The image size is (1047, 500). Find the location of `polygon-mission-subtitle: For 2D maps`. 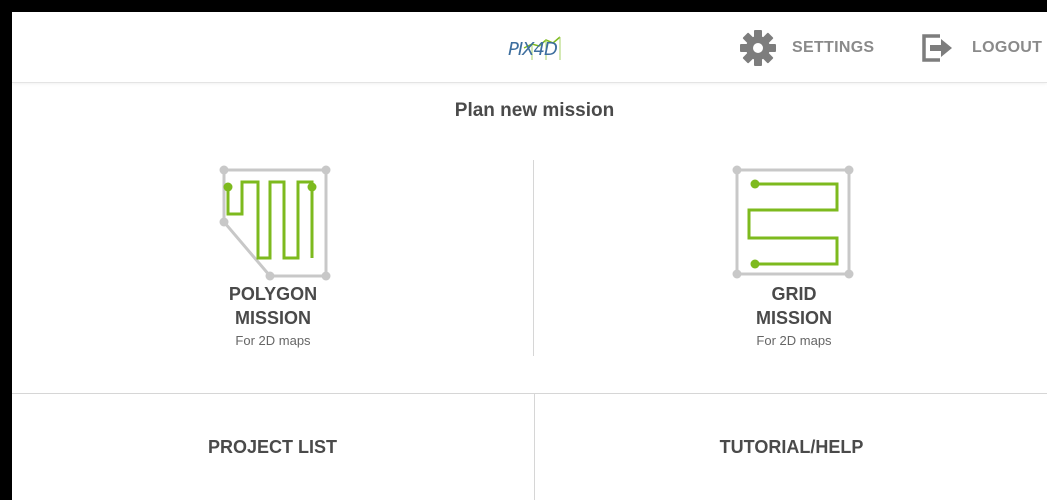

polygon-mission-subtitle: For 2D maps is located at coordinates (273, 340).